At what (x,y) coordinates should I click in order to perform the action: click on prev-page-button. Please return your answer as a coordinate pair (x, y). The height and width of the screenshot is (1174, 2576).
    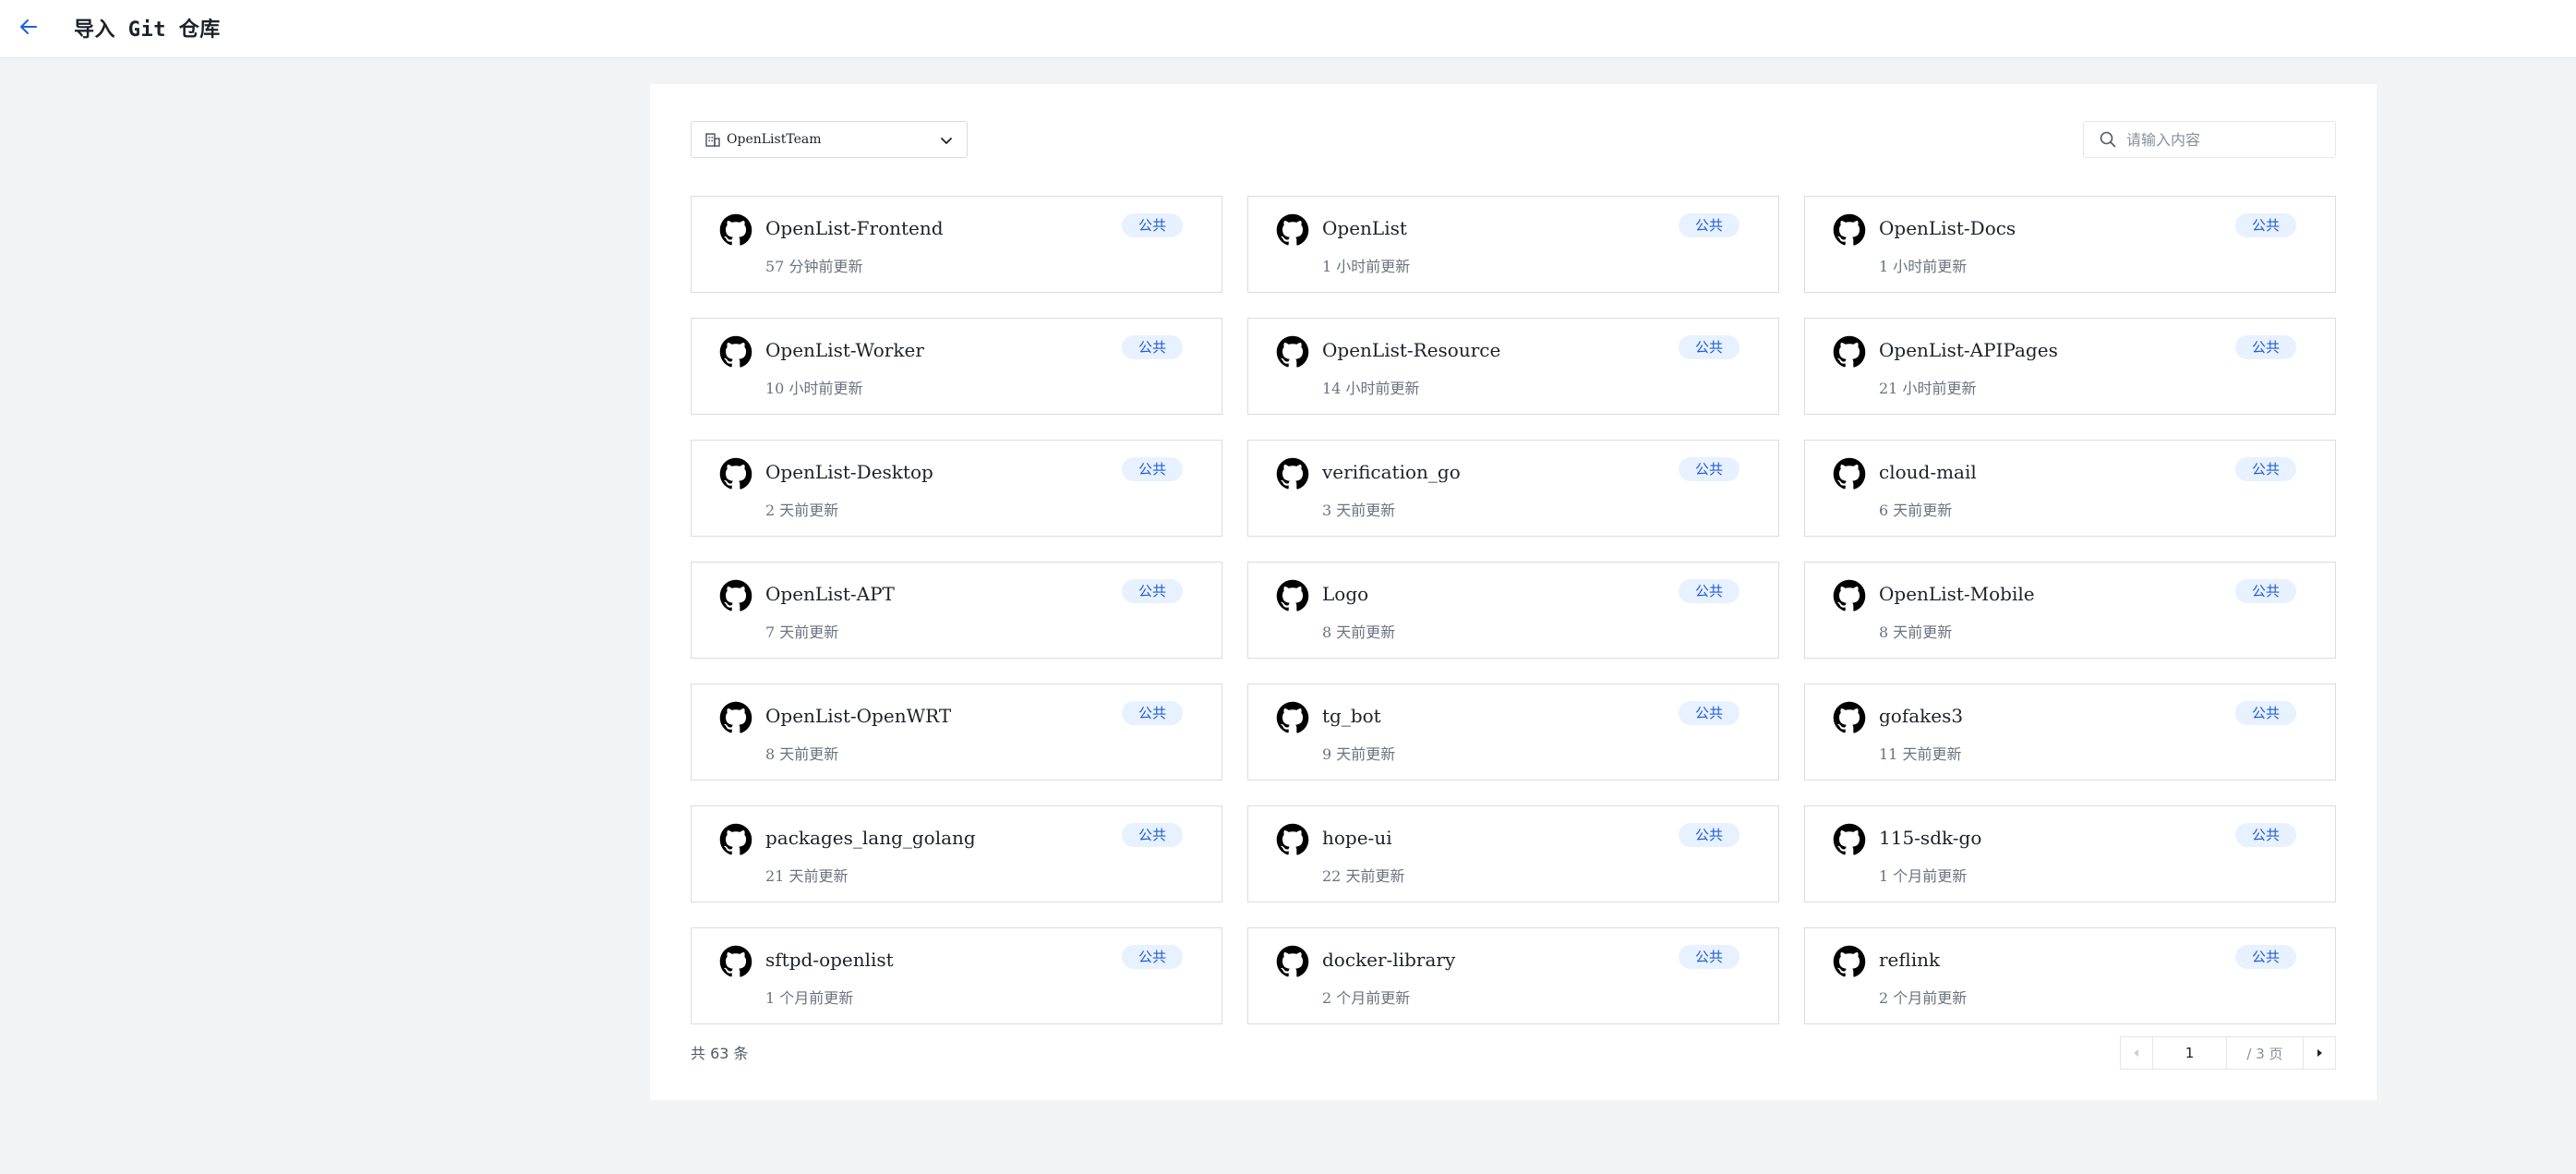
    Looking at the image, I should click on (2137, 1053).